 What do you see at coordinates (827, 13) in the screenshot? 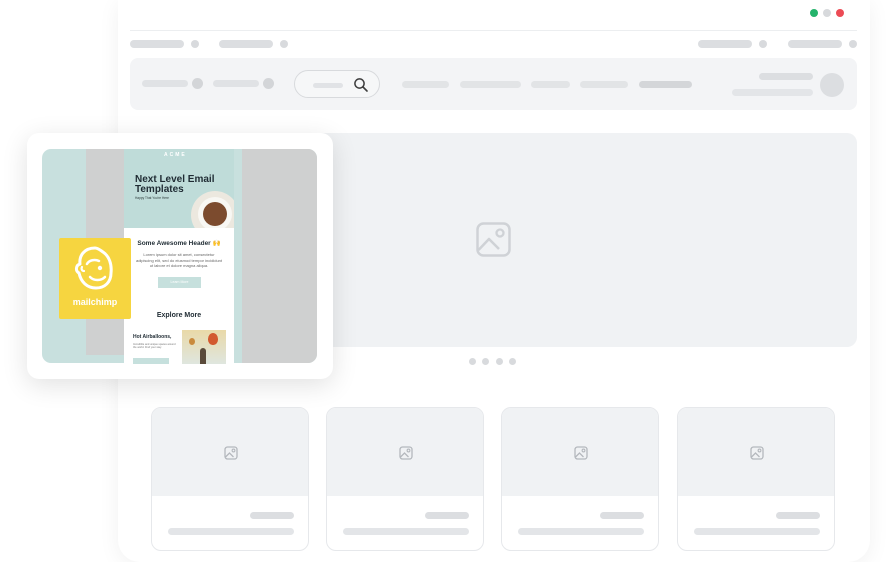
I see `window-minimize-dot` at bounding box center [827, 13].